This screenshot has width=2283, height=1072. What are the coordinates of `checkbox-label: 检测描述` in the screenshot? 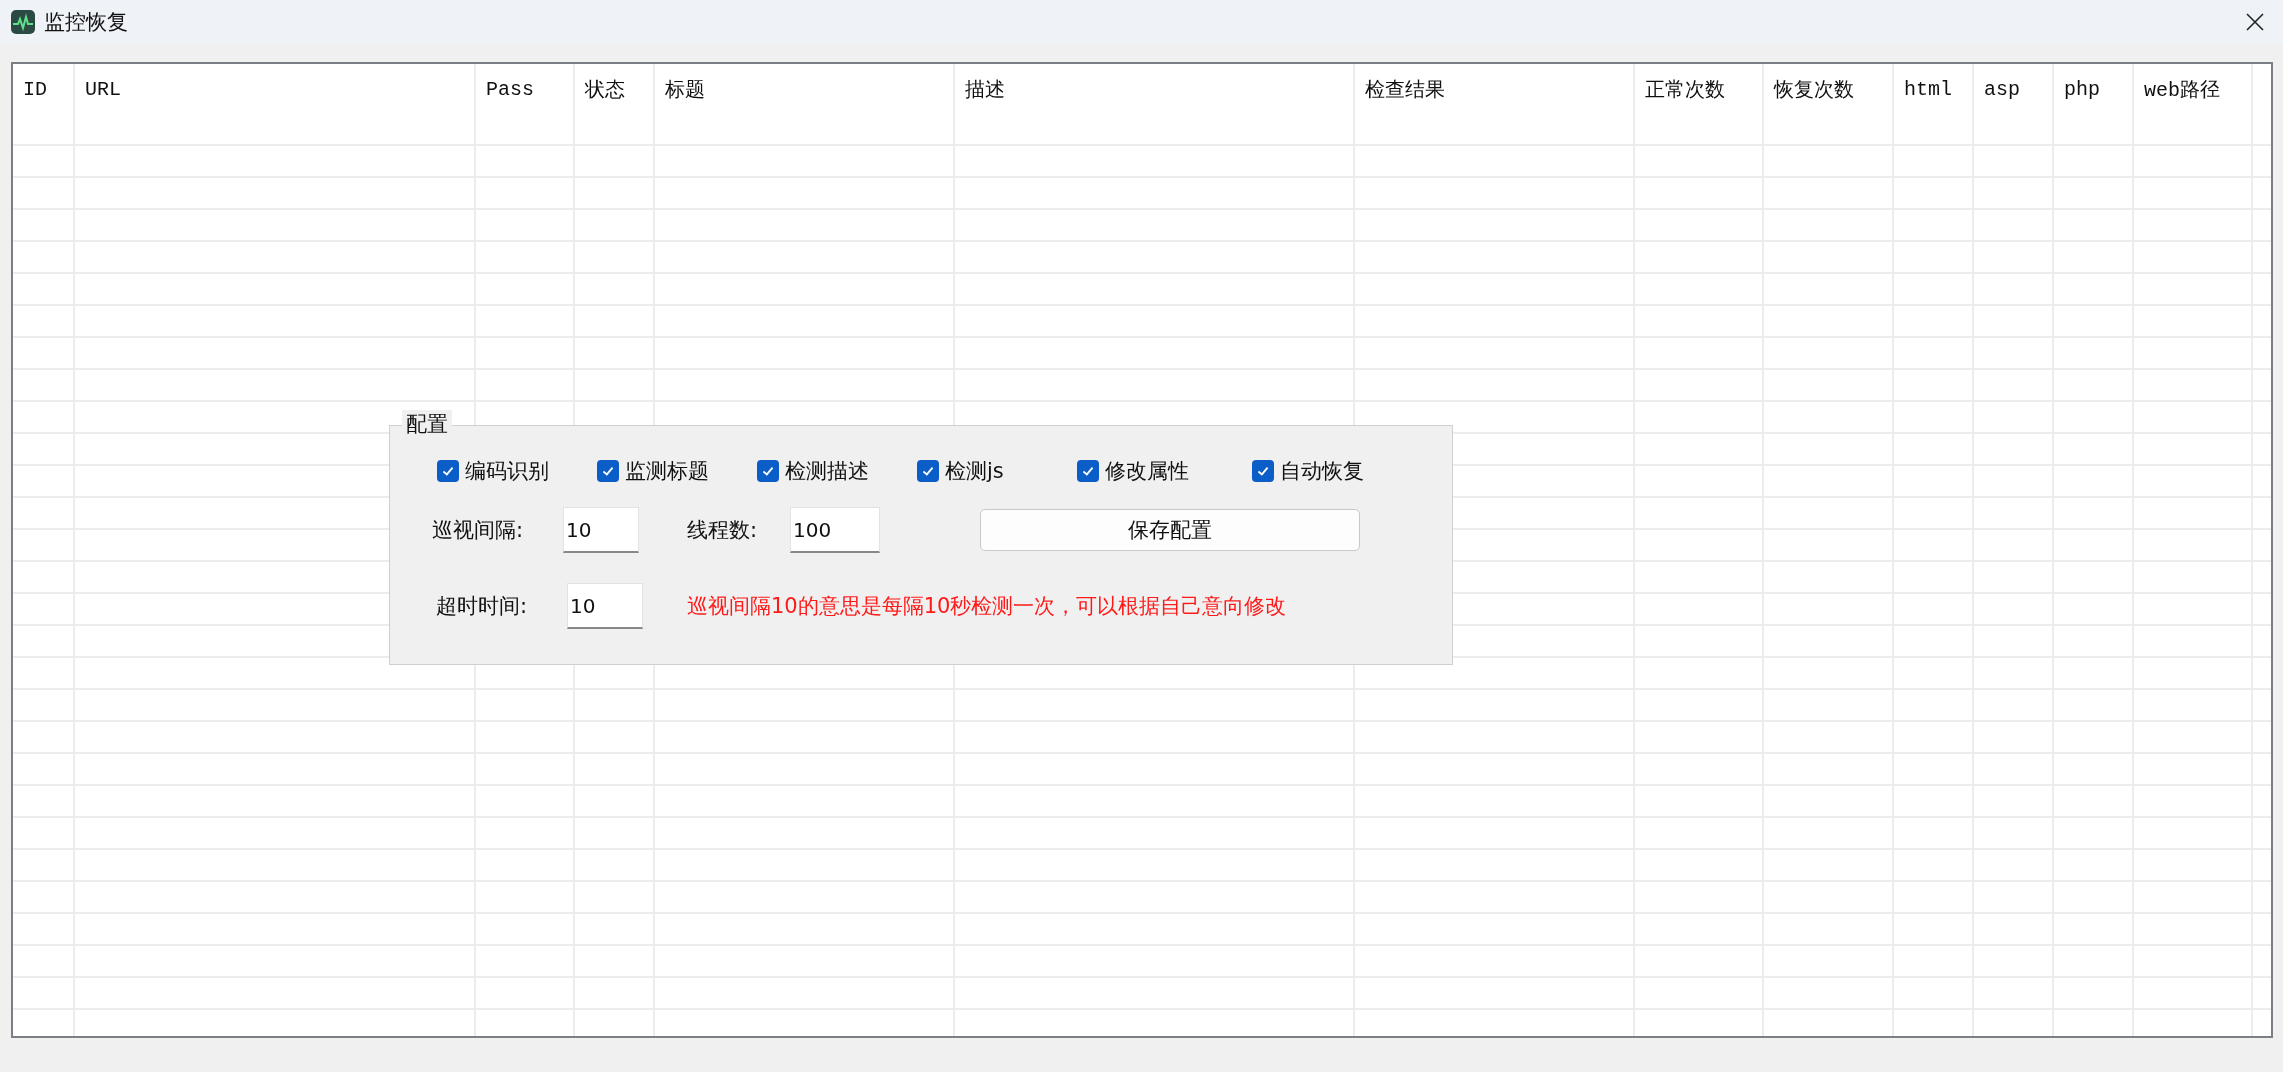 It's located at (827, 471).